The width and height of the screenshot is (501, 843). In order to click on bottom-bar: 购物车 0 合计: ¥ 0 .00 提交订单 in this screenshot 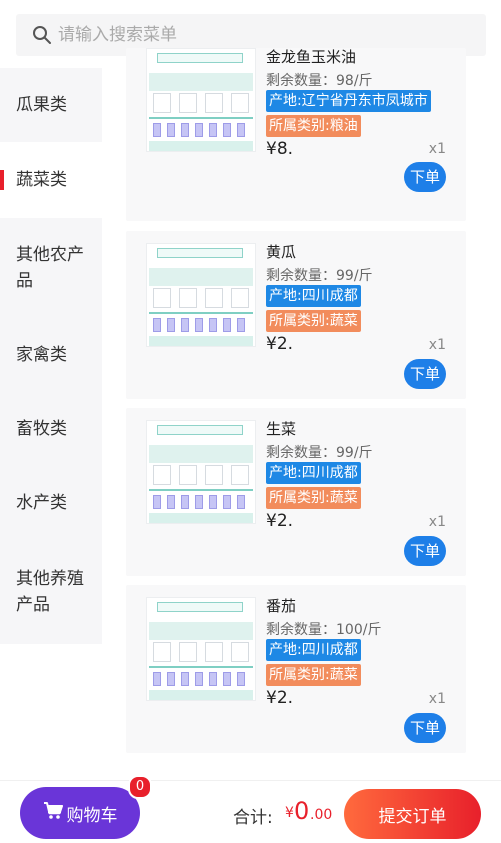, I will do `click(250, 809)`.